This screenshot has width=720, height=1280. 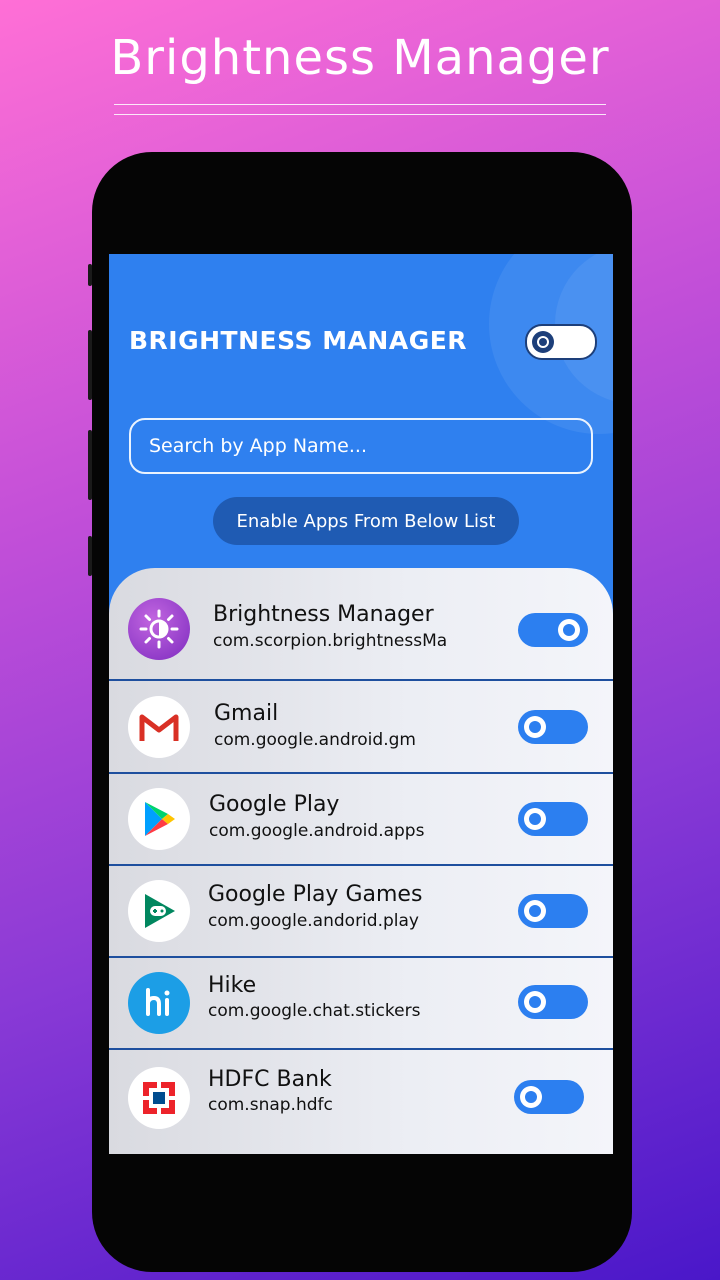 I want to click on master-toggle-knob, so click(x=543, y=342).